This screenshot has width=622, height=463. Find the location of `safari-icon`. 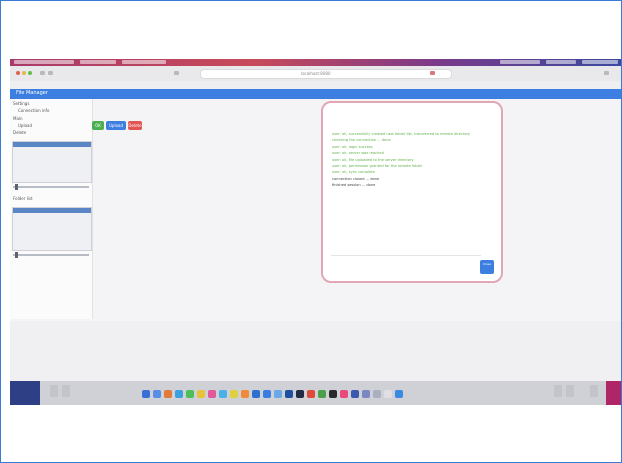

safari-icon is located at coordinates (168, 394).